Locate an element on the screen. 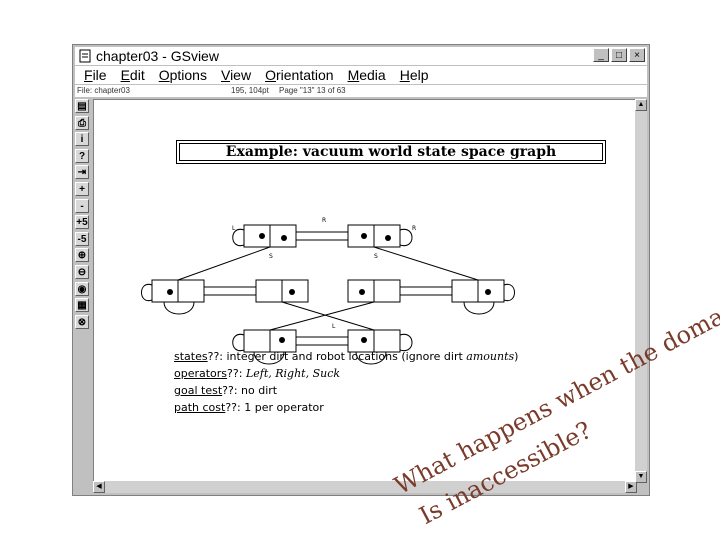  orient-icon: ⊗ is located at coordinates (82, 321).